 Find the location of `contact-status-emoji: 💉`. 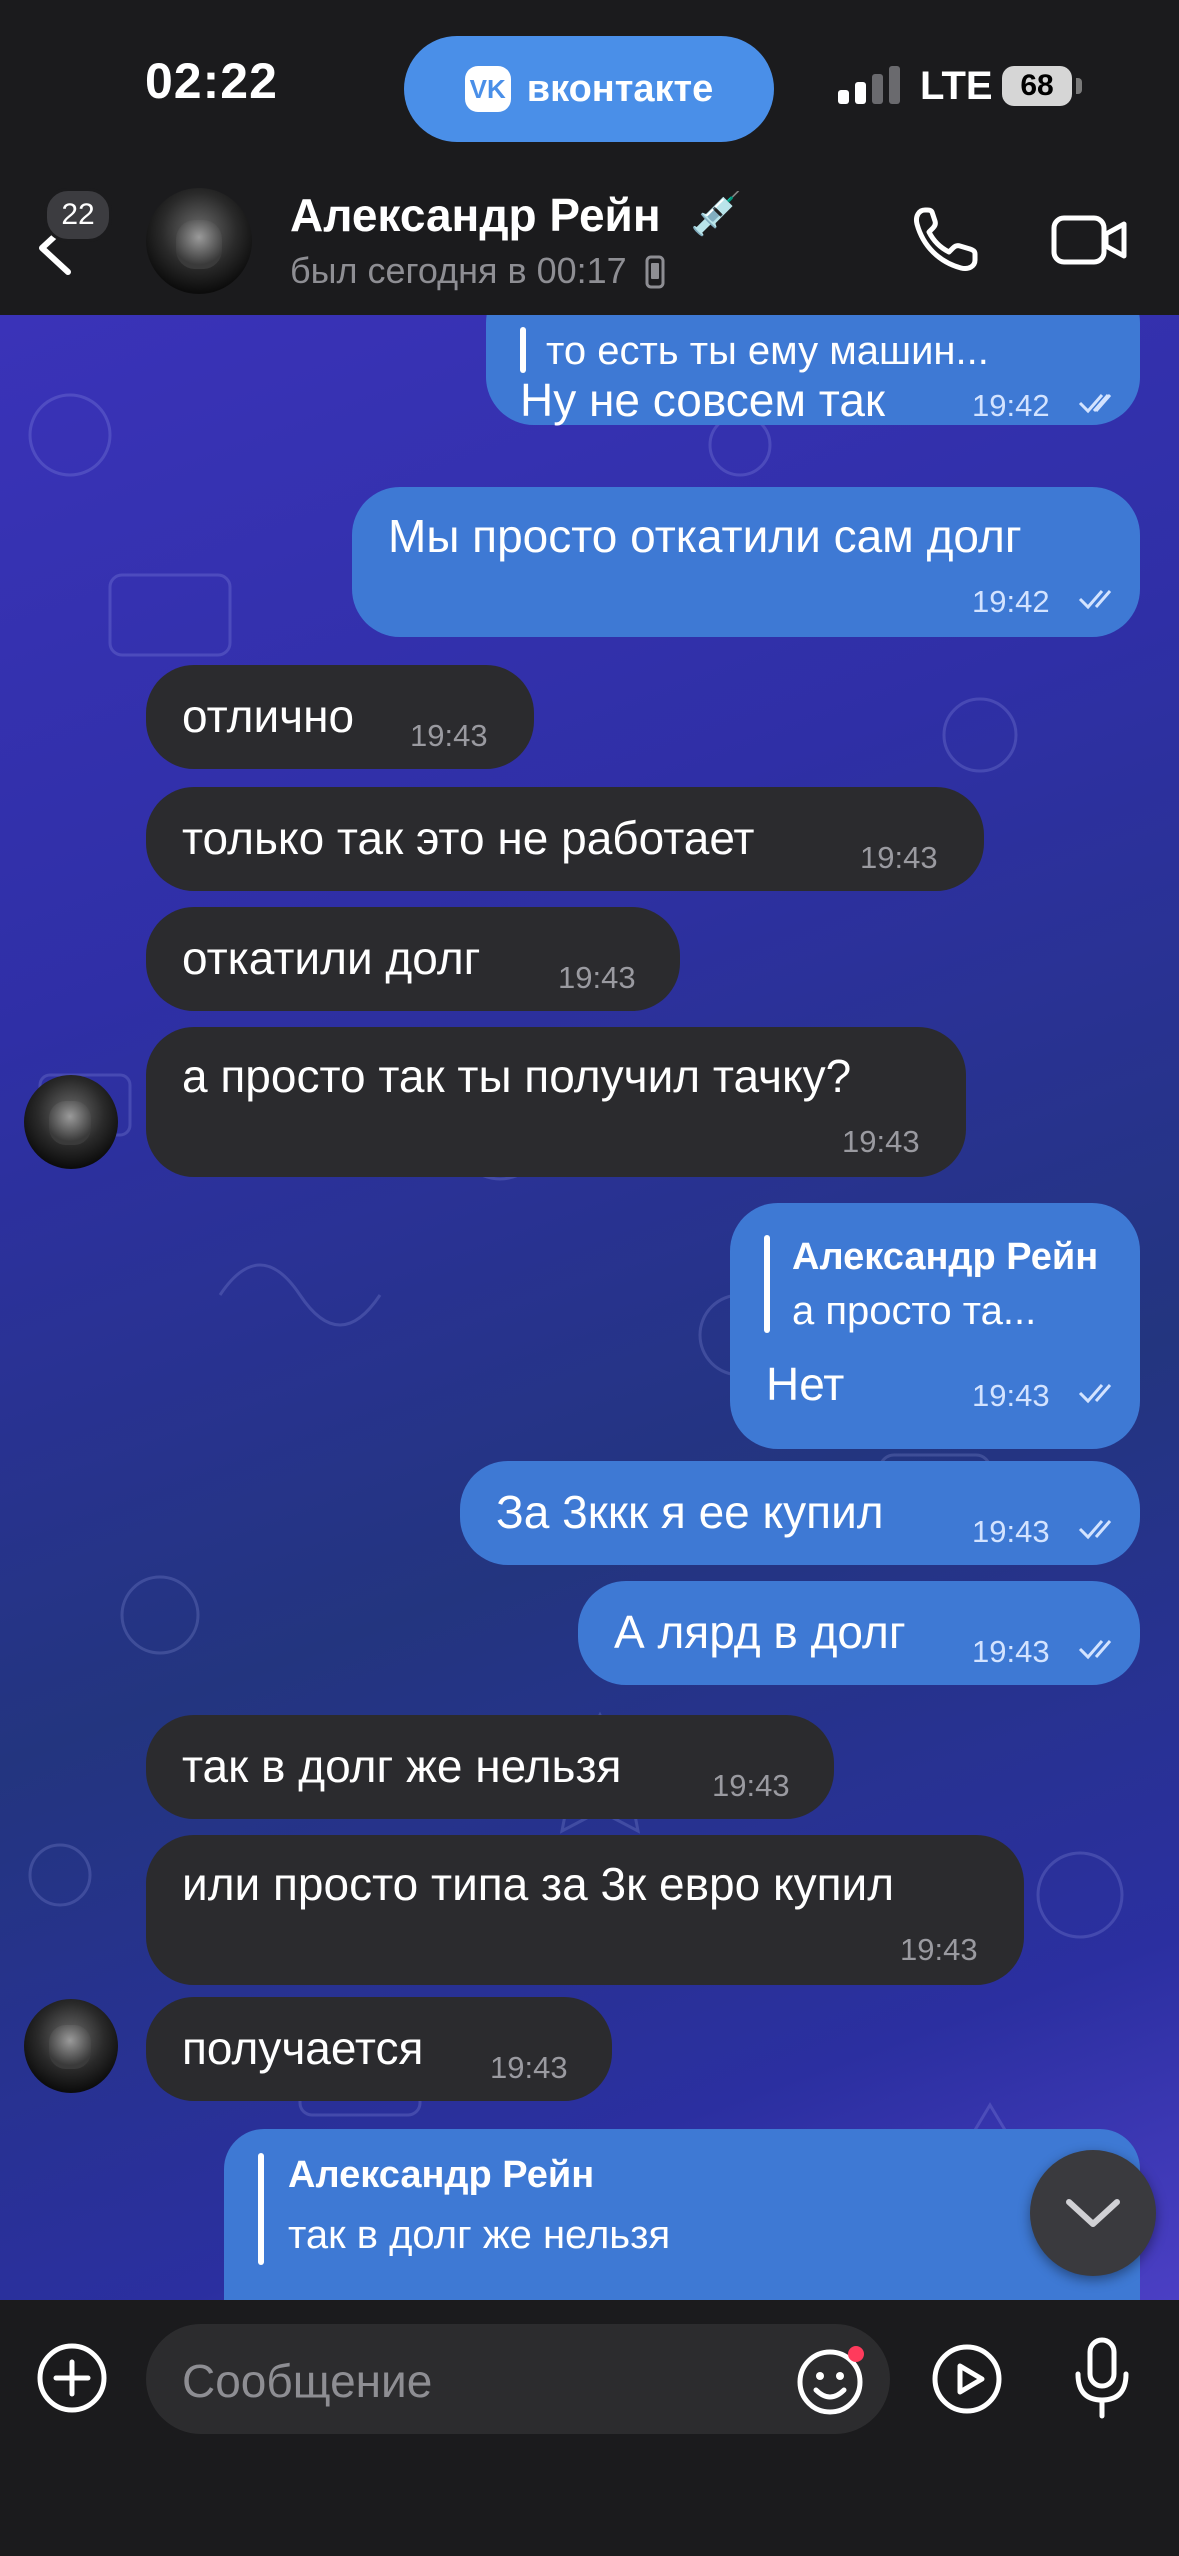

contact-status-emoji: 💉 is located at coordinates (716, 213).